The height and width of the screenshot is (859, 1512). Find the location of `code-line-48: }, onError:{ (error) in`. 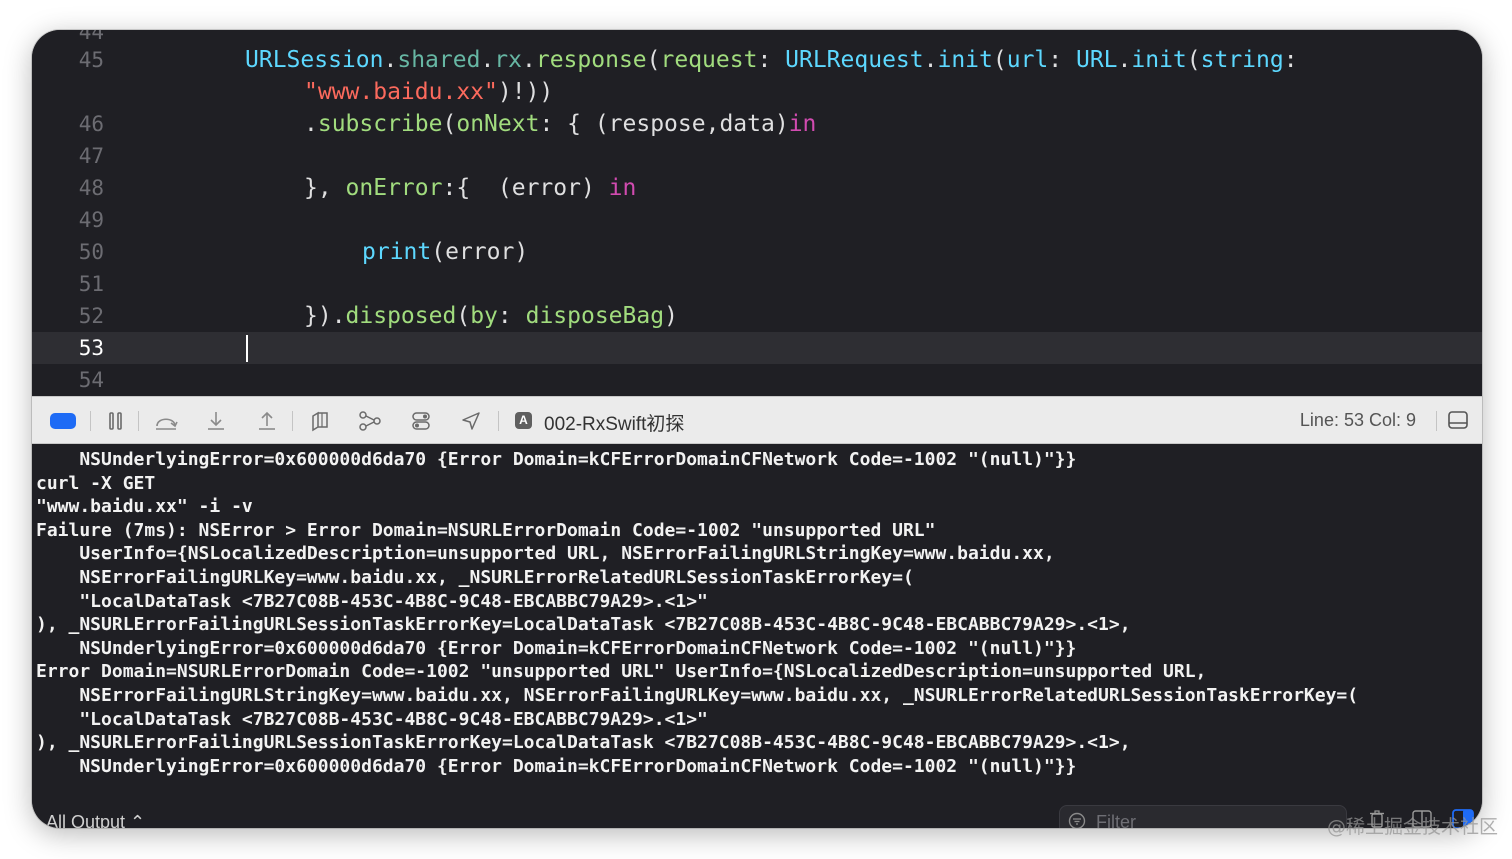

code-line-48: }, onError:{ (error) in is located at coordinates (470, 188).